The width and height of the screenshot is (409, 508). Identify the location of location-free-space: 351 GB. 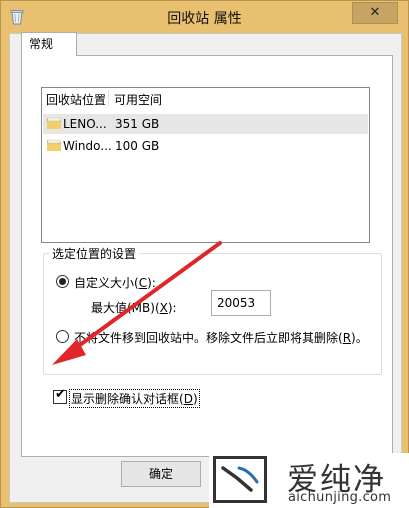
(137, 124).